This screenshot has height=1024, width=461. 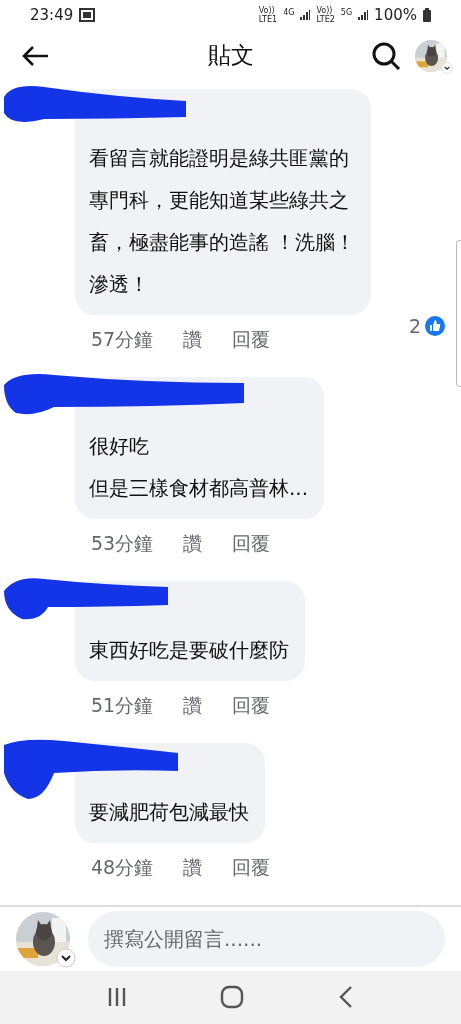 What do you see at coordinates (116, 997) in the screenshot?
I see `recent-apps-icon` at bounding box center [116, 997].